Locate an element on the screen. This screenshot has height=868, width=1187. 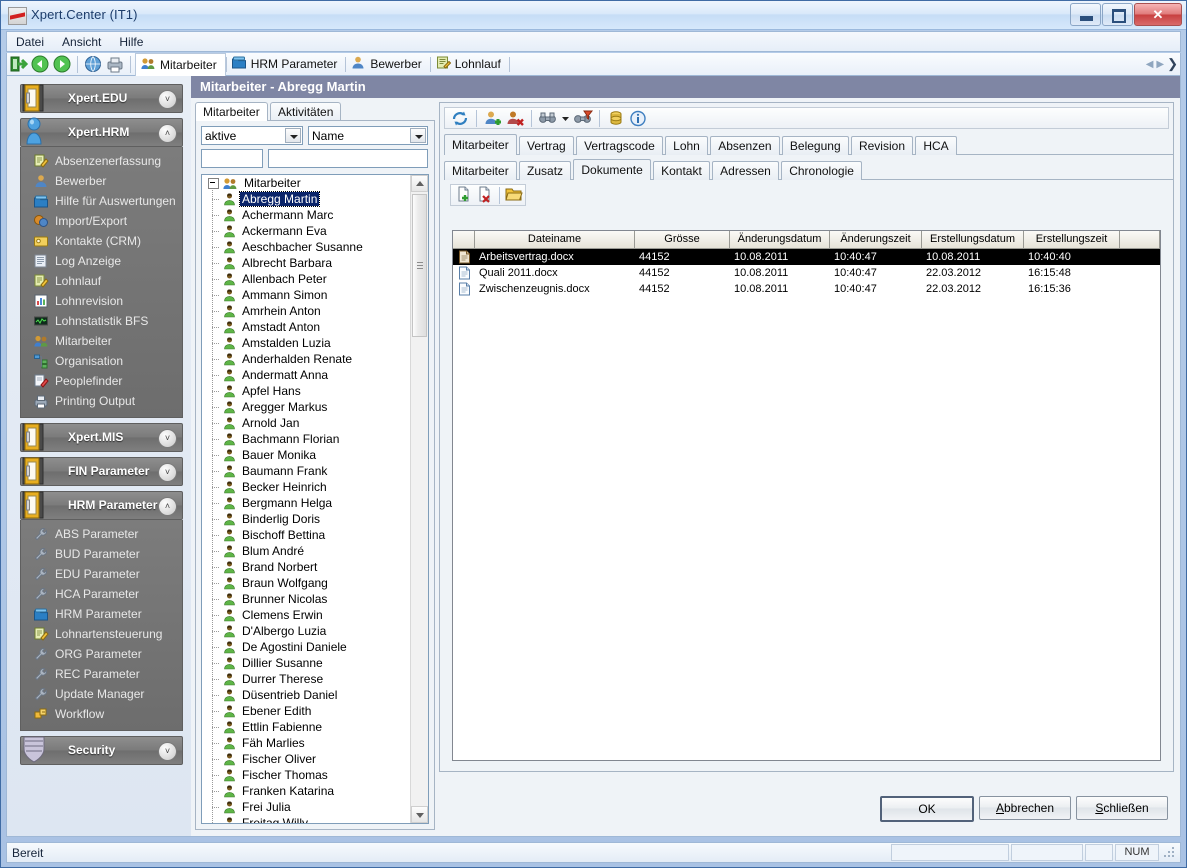
grid-column-header: Änderungszeit is located at coordinates (876, 240).